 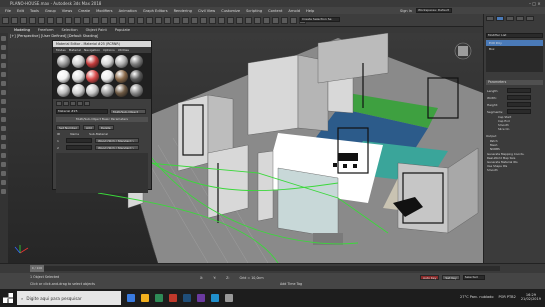 I want to click on submat-name-field, so click(x=79, y=140).